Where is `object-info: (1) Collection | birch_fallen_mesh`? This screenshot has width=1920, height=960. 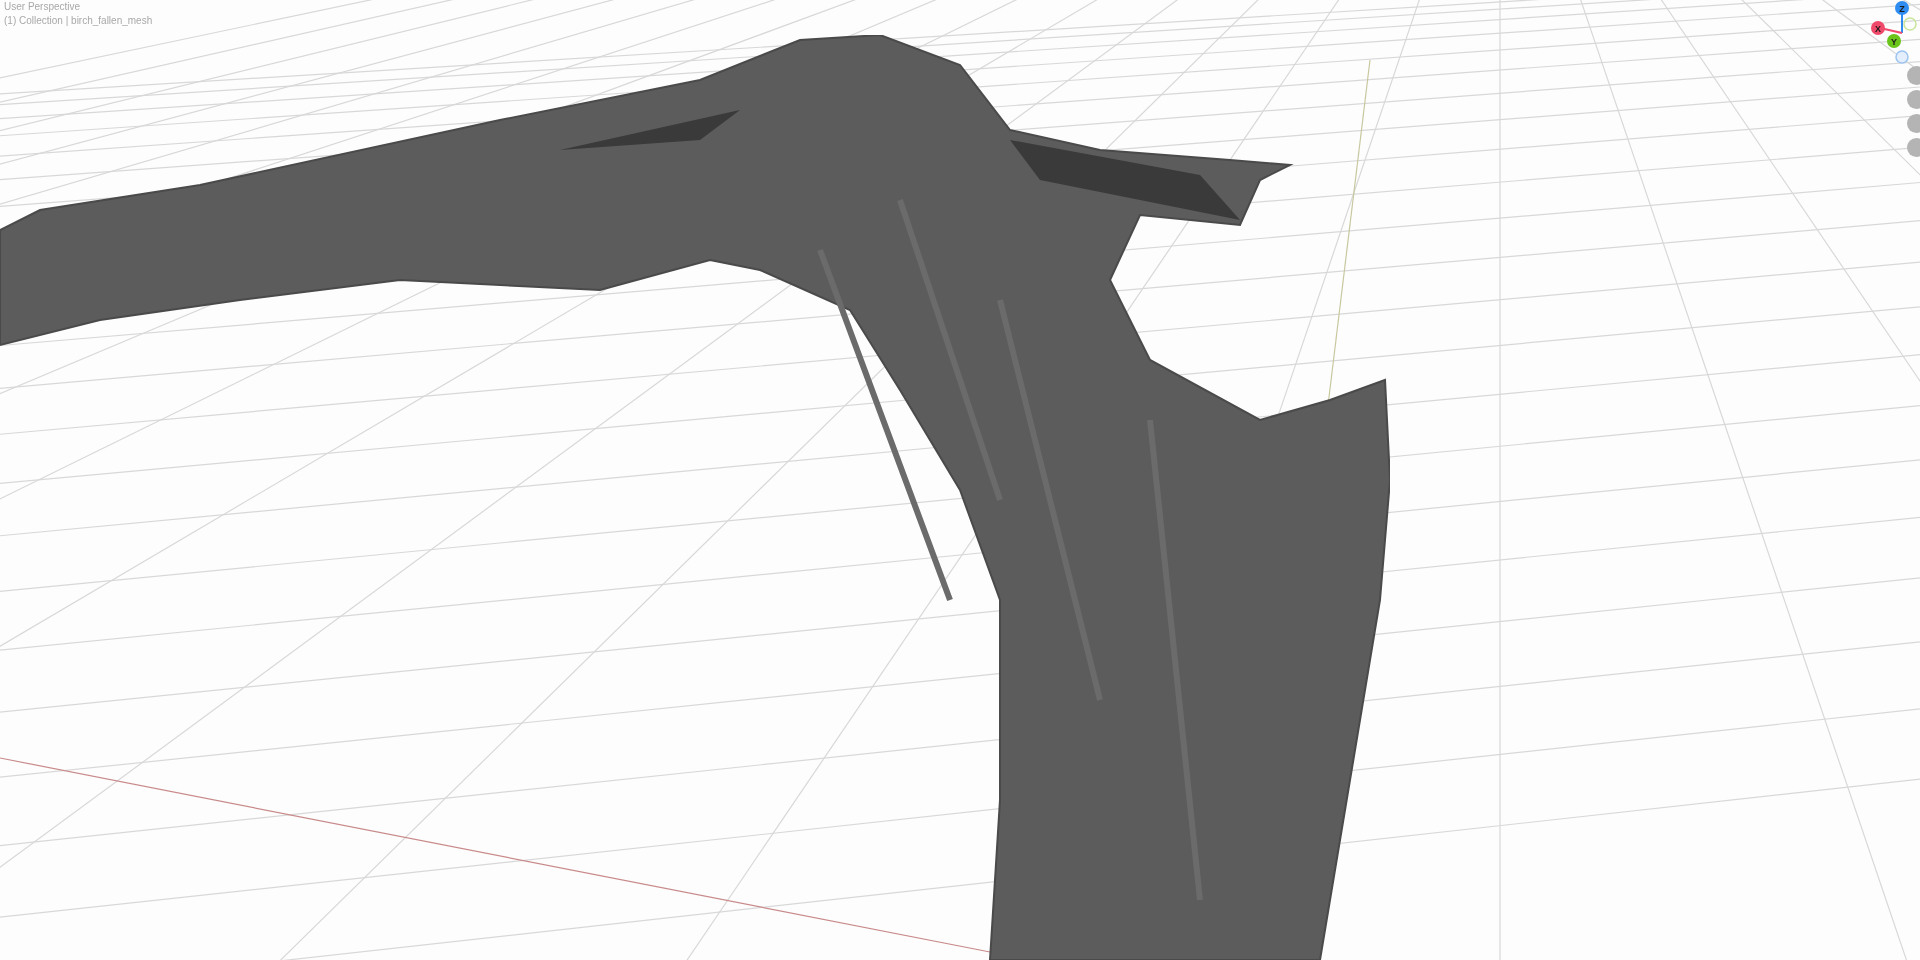
object-info: (1) Collection | birch_fallen_mesh is located at coordinates (78, 21).